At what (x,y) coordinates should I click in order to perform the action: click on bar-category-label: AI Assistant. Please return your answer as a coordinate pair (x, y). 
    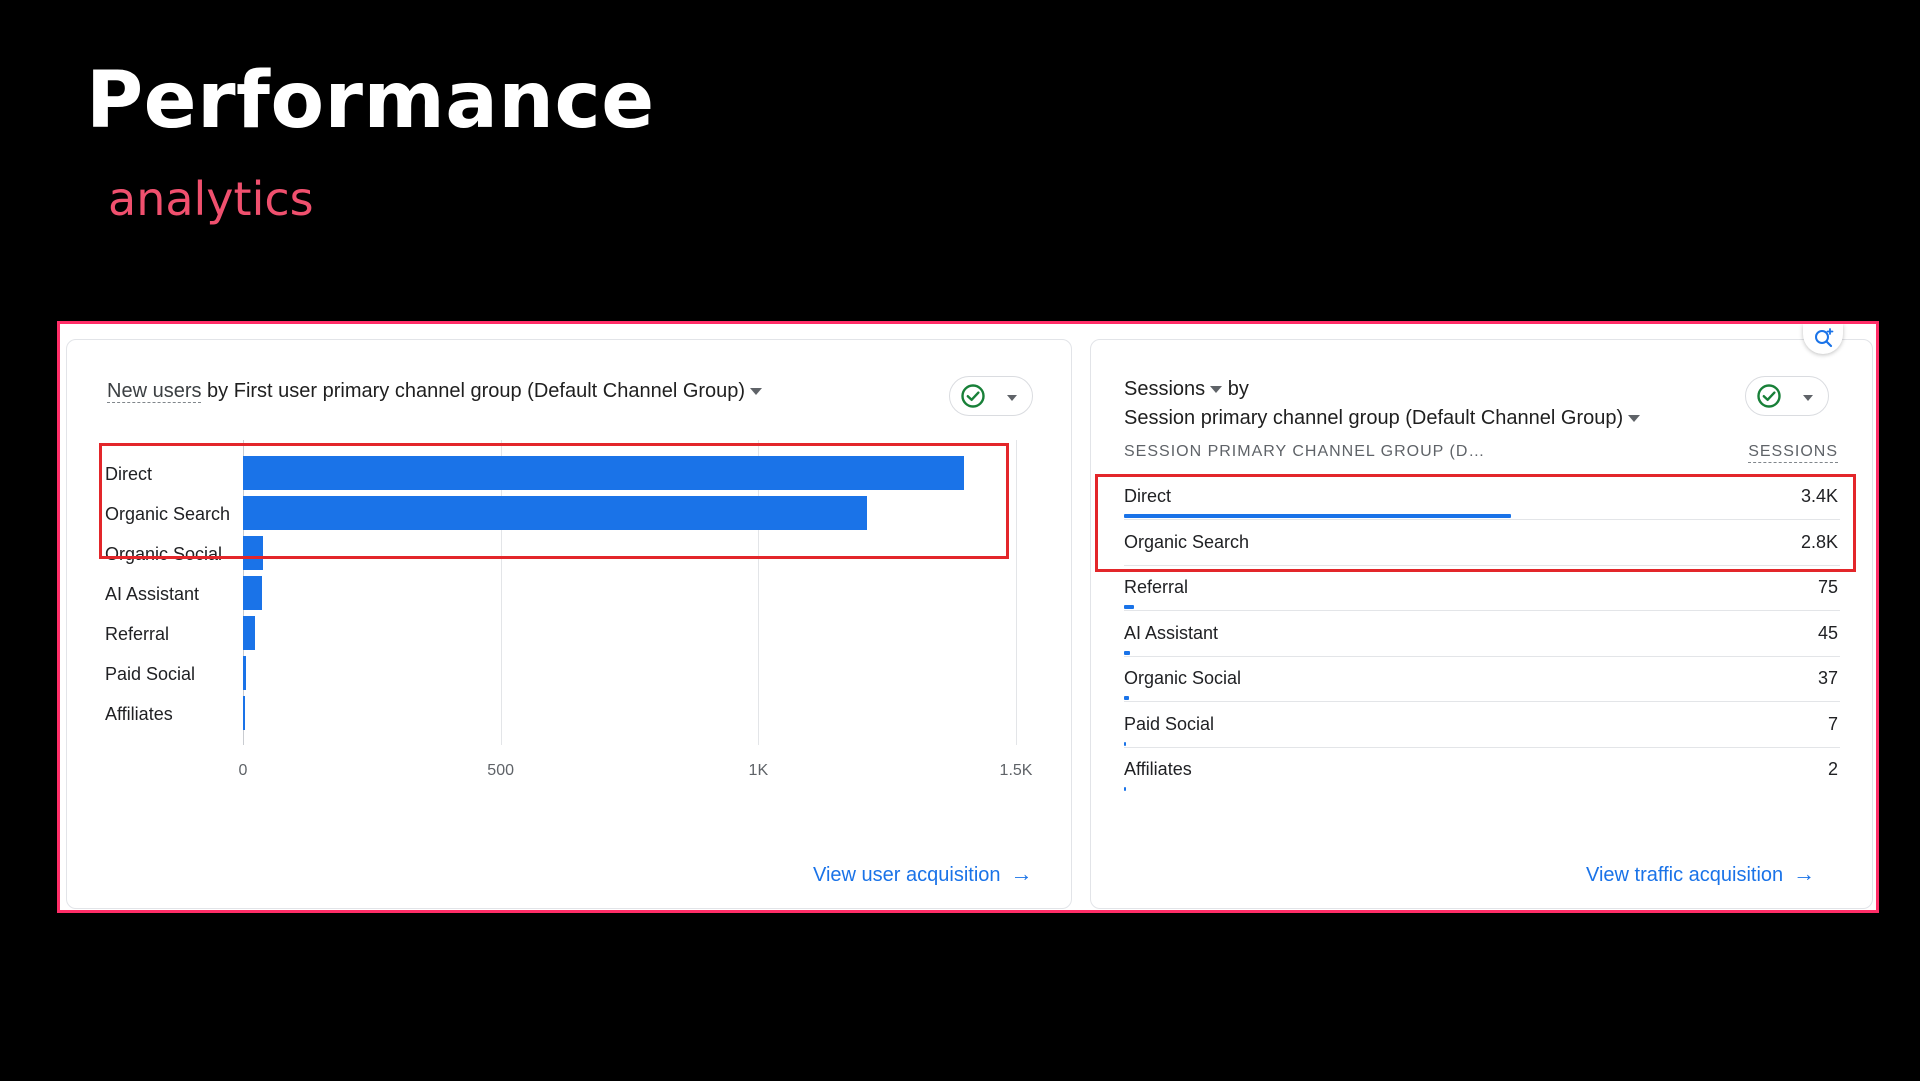
    Looking at the image, I should click on (152, 594).